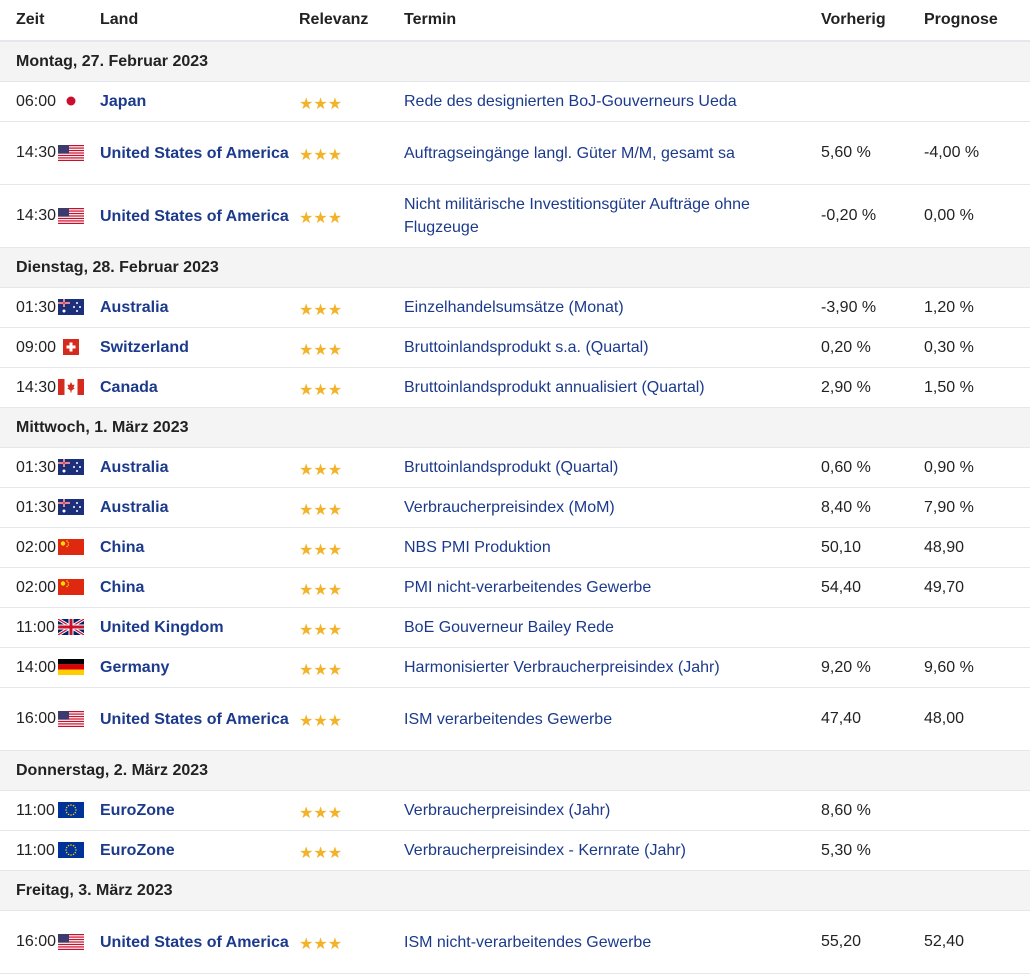 The height and width of the screenshot is (974, 1030). I want to click on country-link: United Kingdom, so click(199, 627).